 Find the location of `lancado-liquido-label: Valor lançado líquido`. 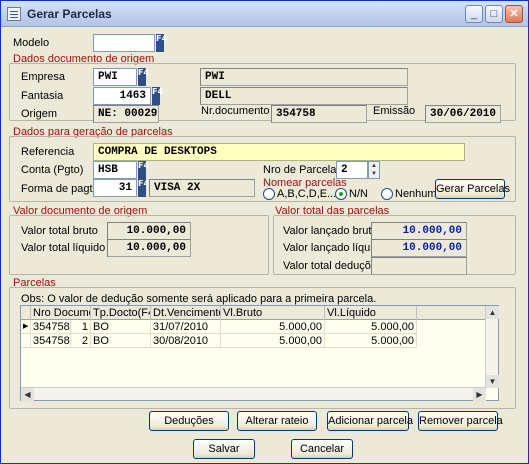

lancado-liquido-label: Valor lançado líquido is located at coordinates (334, 248).